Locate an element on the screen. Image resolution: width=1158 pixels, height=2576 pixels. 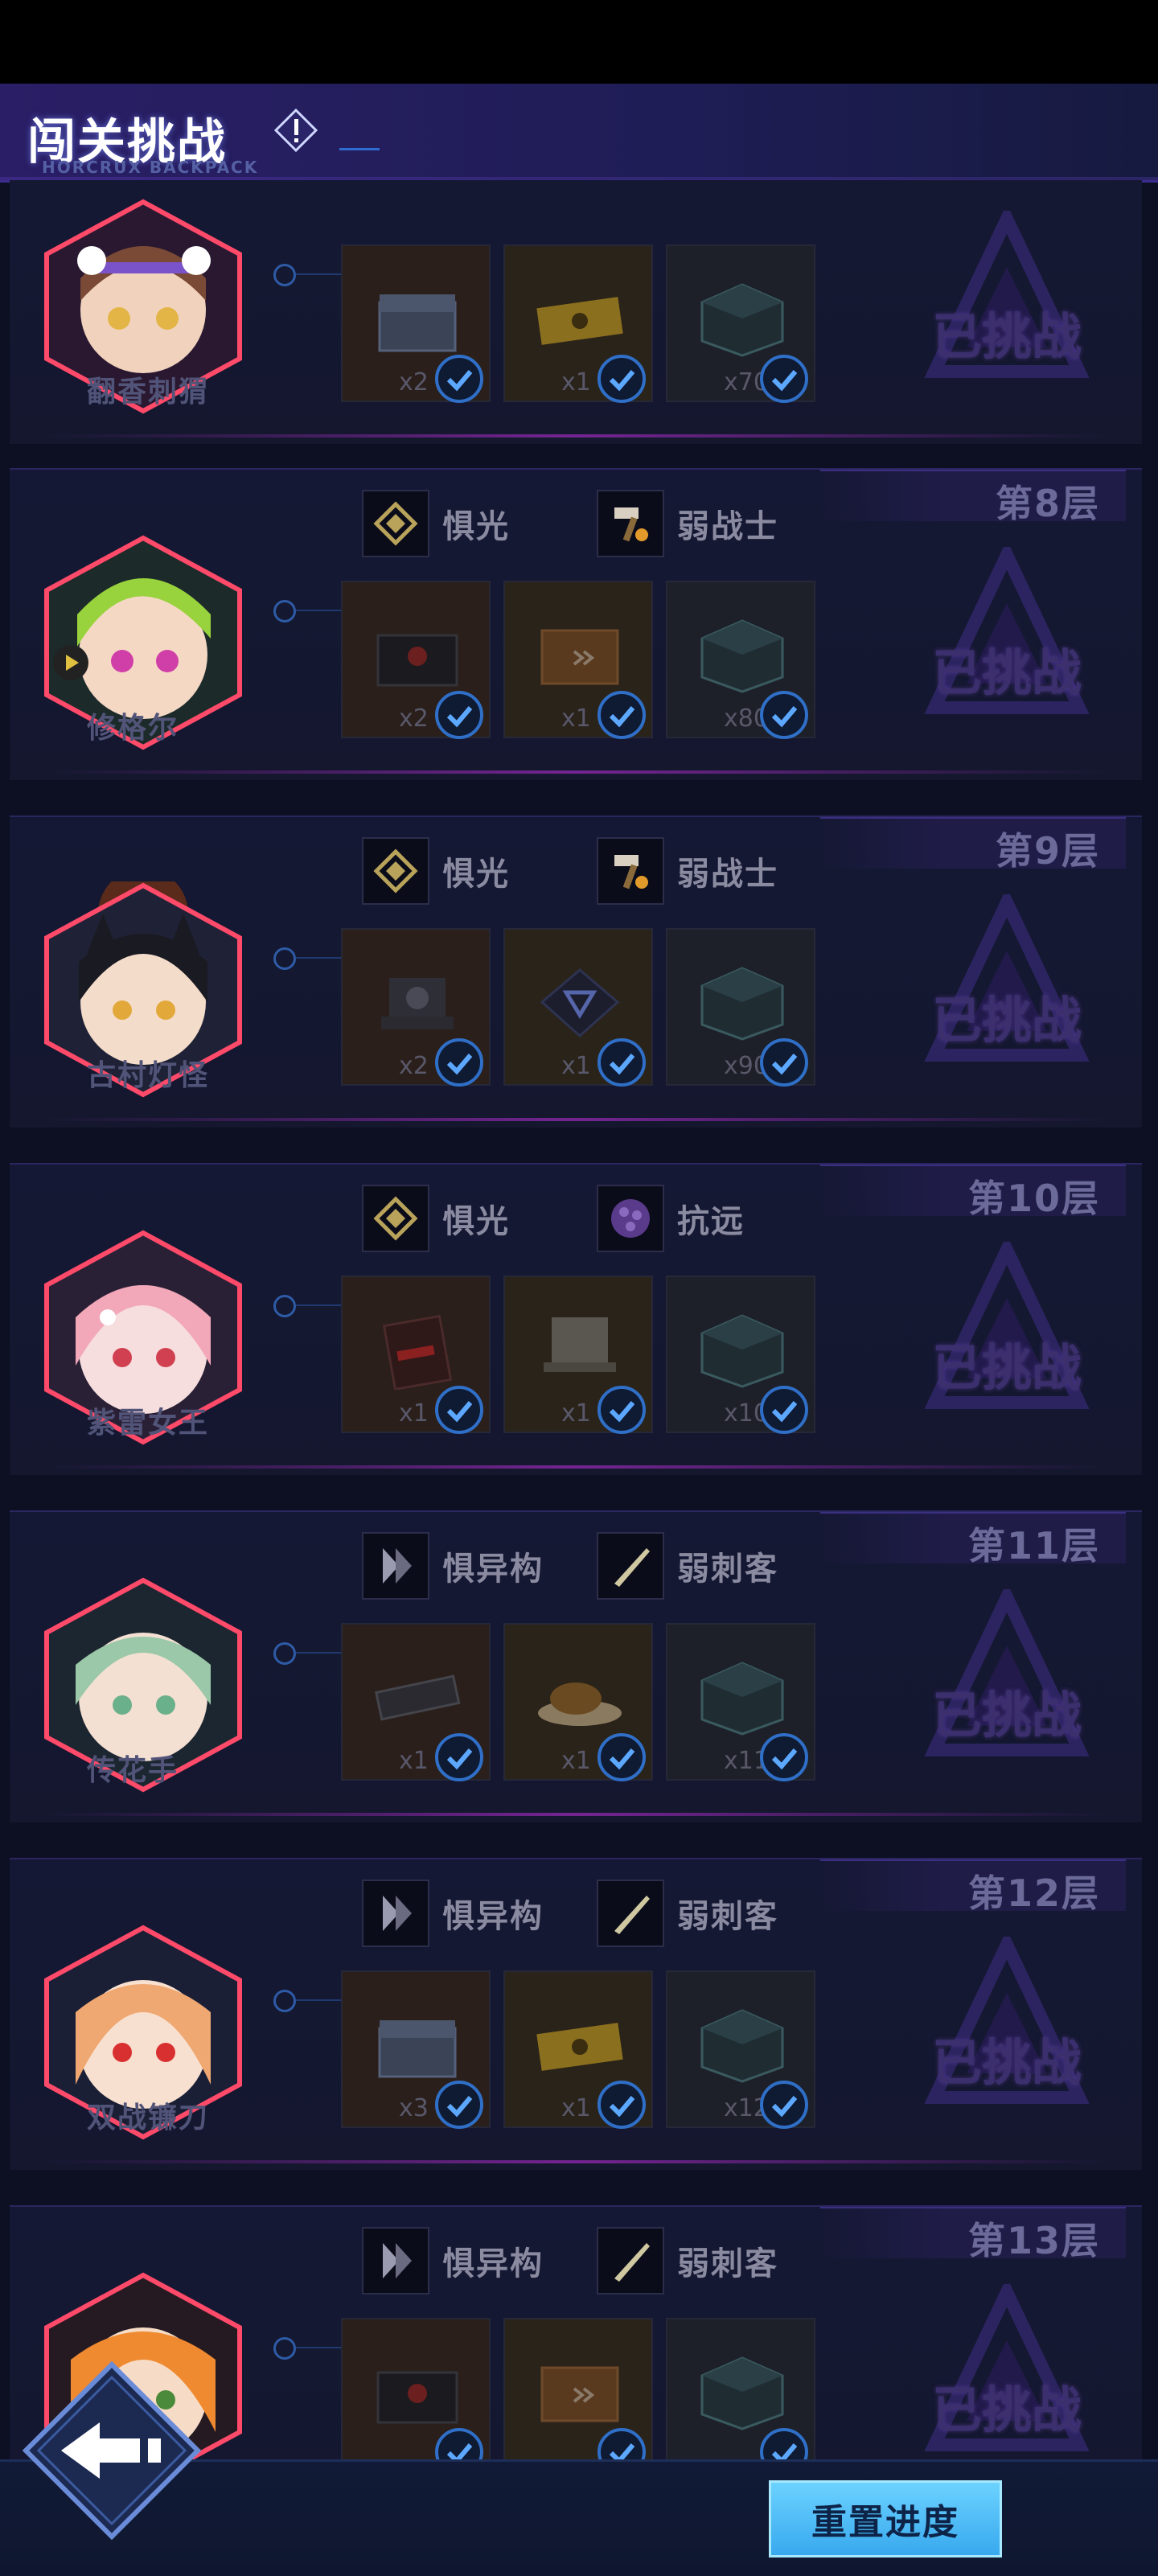
reward-quantity: x3 is located at coordinates (414, 2108).